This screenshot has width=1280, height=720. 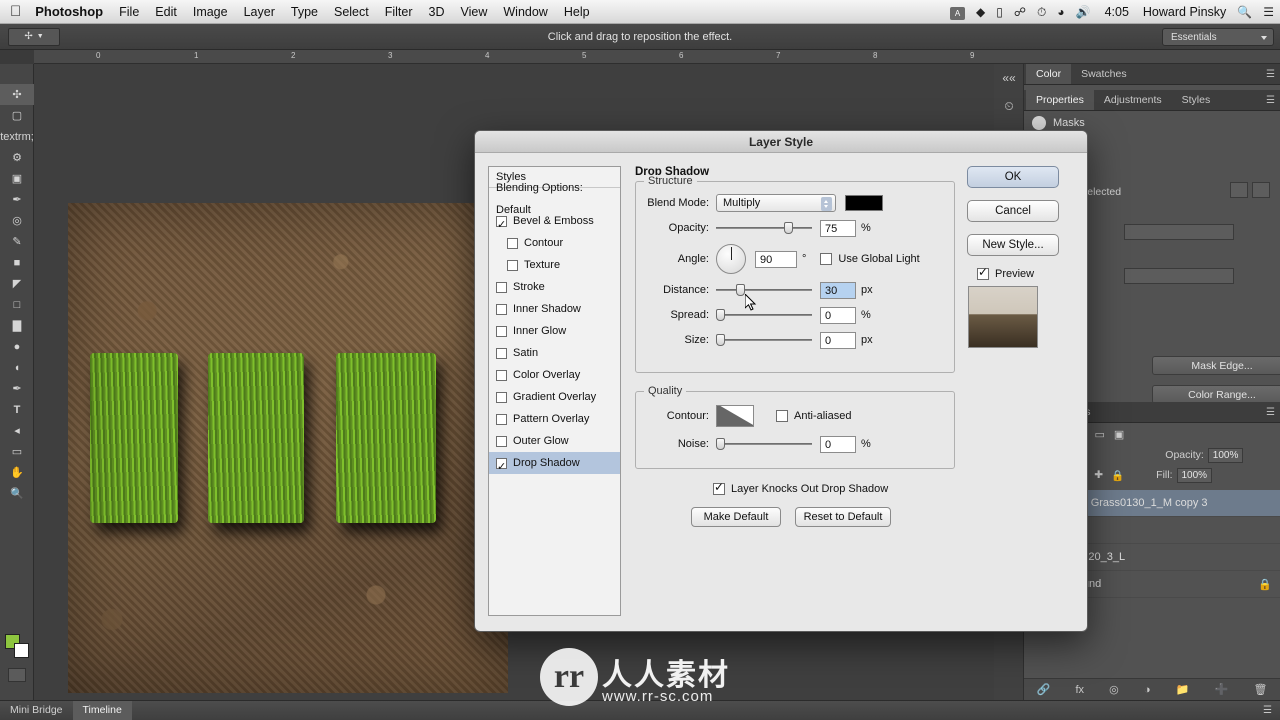 I want to click on use-global-light-checkbox, so click(x=826, y=259).